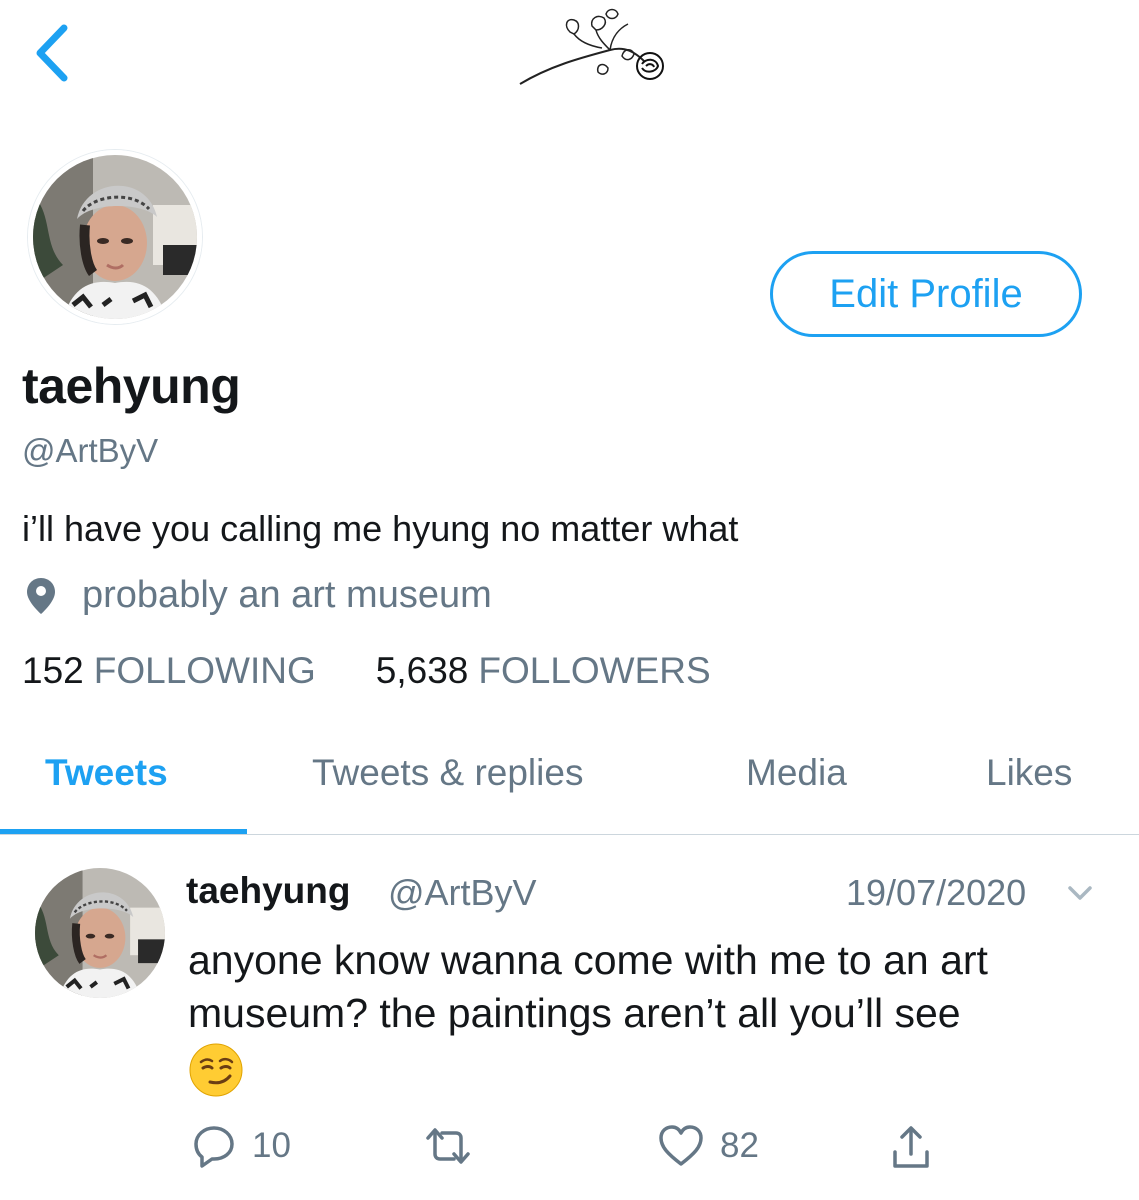 The height and width of the screenshot is (1200, 1139). I want to click on following-label: FOLLOWING, so click(204, 670).